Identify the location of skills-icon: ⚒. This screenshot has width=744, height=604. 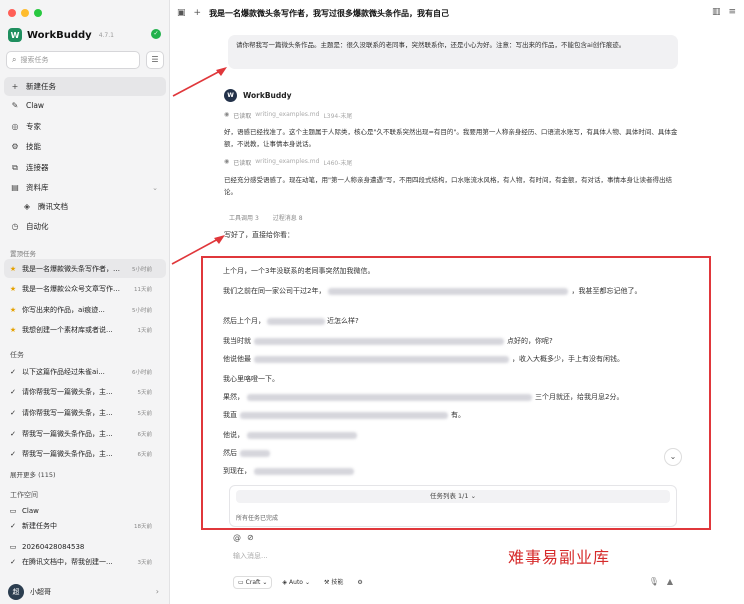
(327, 582).